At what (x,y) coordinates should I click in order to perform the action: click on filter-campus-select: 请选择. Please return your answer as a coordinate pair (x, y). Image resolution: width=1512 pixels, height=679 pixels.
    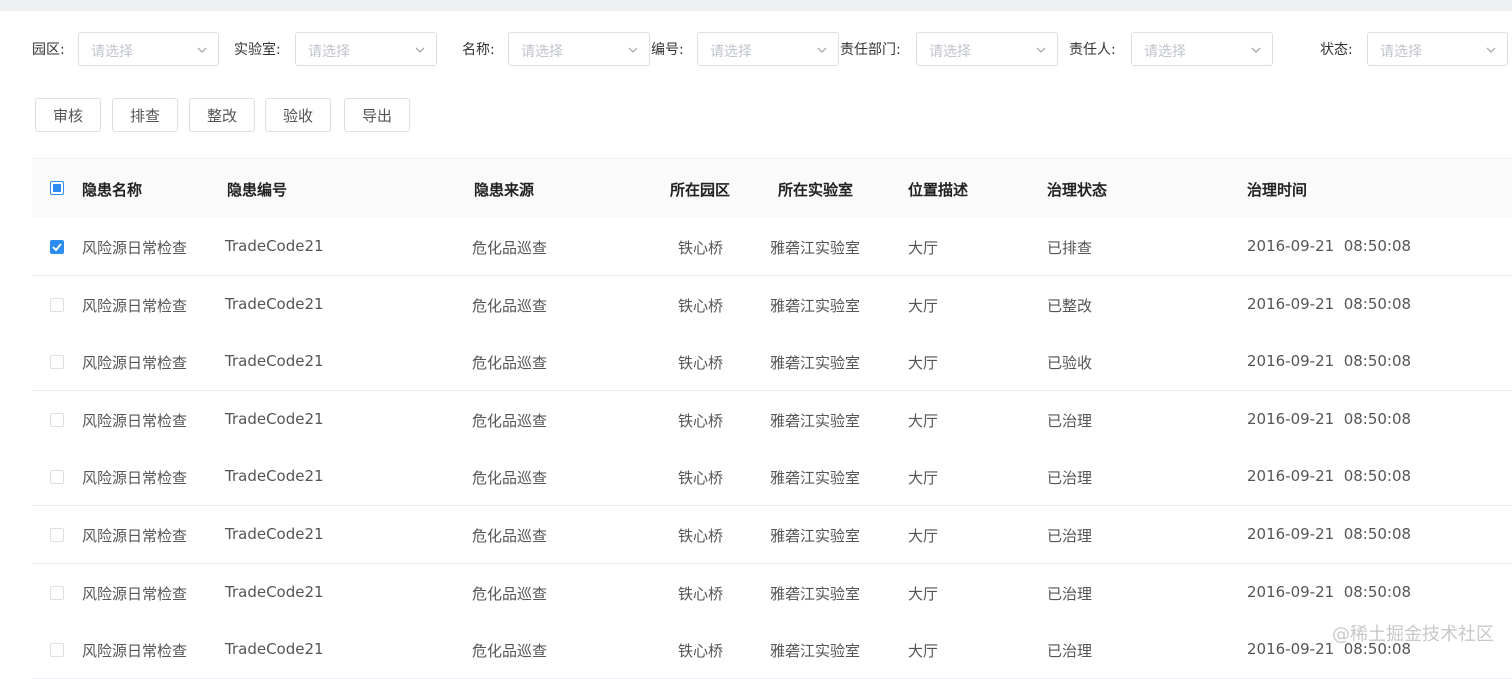
    Looking at the image, I should click on (148, 49).